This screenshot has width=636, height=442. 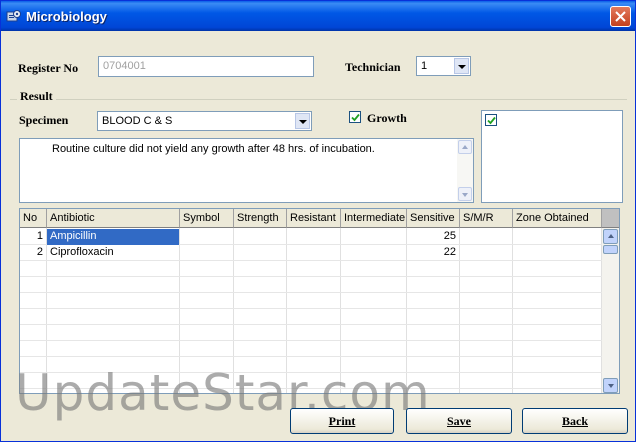 I want to click on remarks-scrollbar, so click(x=465, y=170).